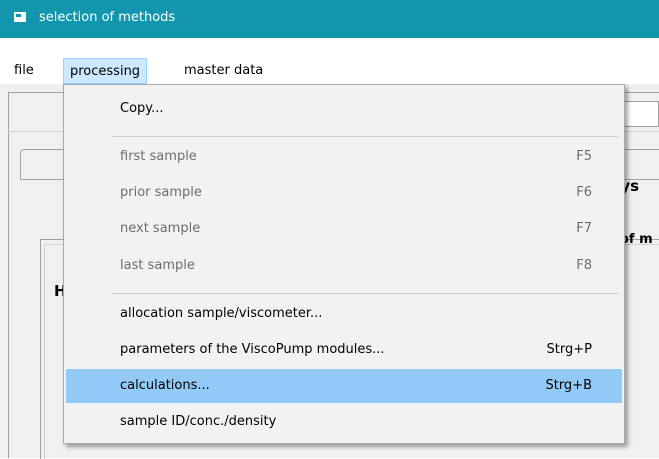 Image resolution: width=659 pixels, height=459 pixels. I want to click on menu-item-shortcut: F6, so click(584, 192).